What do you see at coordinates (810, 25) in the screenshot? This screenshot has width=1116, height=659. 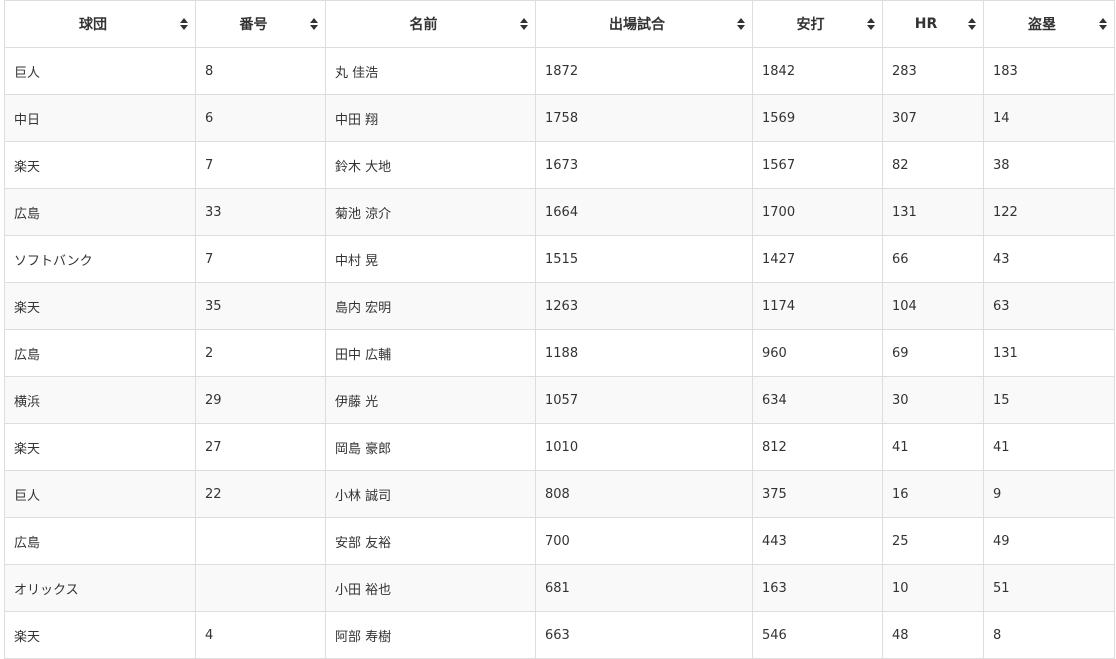 I see `column-header-label: 安打` at bounding box center [810, 25].